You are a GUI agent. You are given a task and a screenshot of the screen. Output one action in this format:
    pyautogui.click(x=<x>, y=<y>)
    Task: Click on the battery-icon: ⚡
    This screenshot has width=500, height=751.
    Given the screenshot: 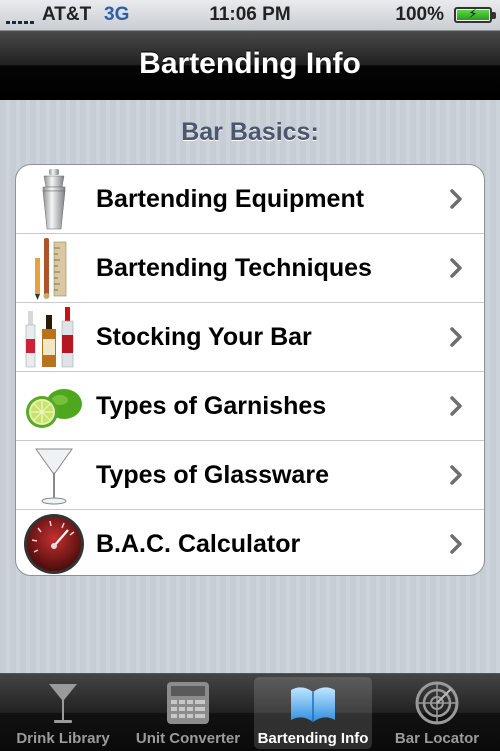 What is the action you would take?
    pyautogui.click(x=475, y=14)
    